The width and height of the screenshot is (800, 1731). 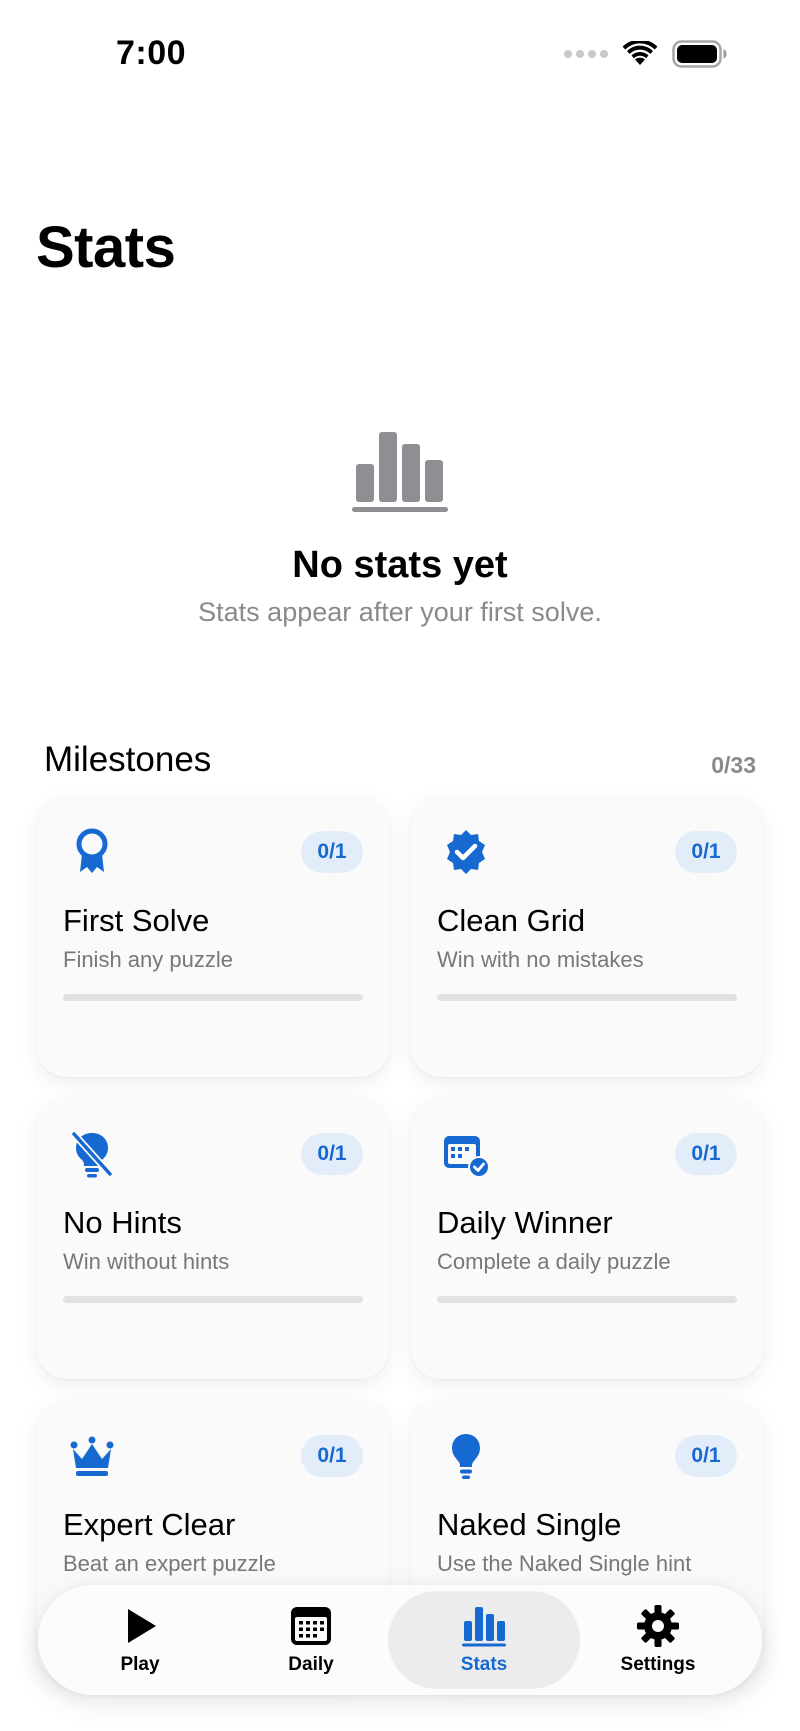 What do you see at coordinates (400, 612) in the screenshot?
I see `empty-state-subtitle: Stats appear after your first solve.` at bounding box center [400, 612].